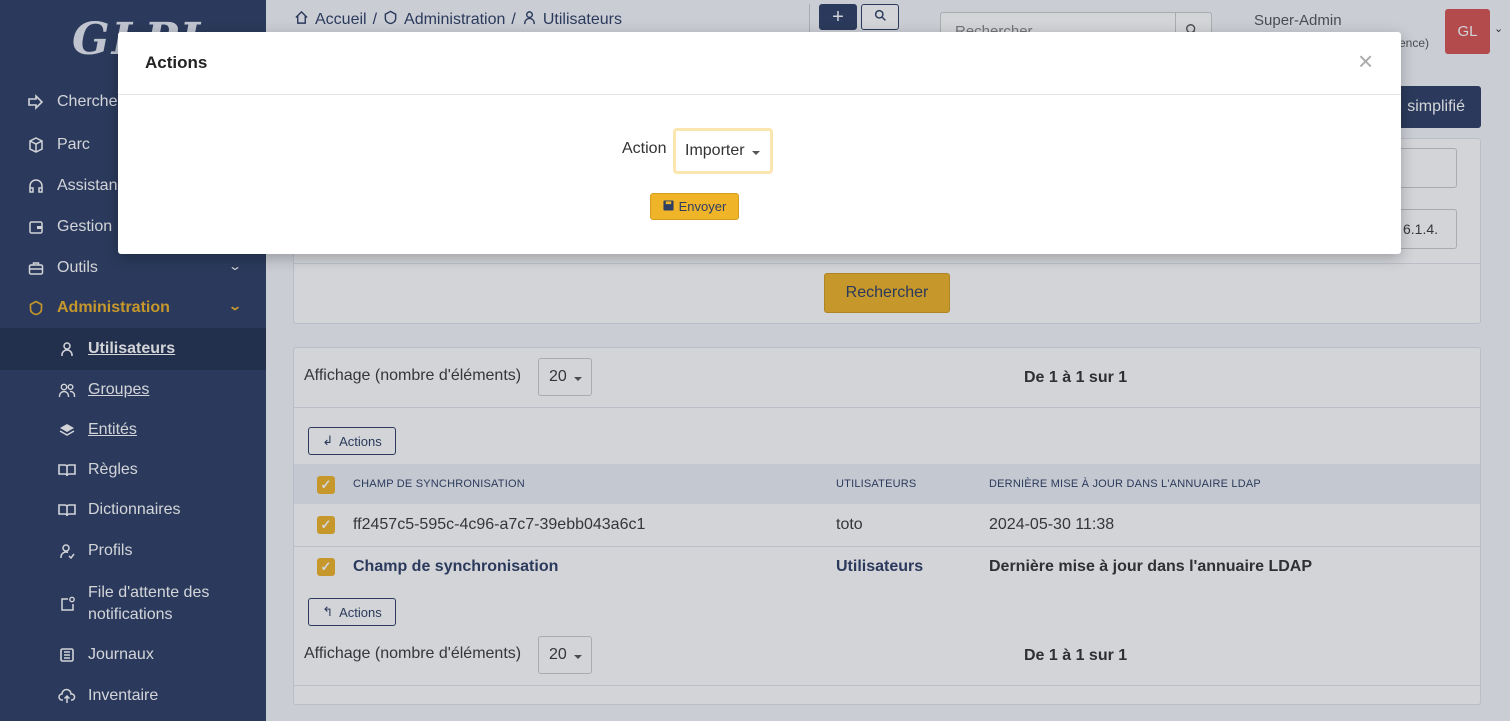 This screenshot has height=721, width=1510. Describe the element at coordinates (176, 62) in the screenshot. I see `modal-title: Actions` at that location.